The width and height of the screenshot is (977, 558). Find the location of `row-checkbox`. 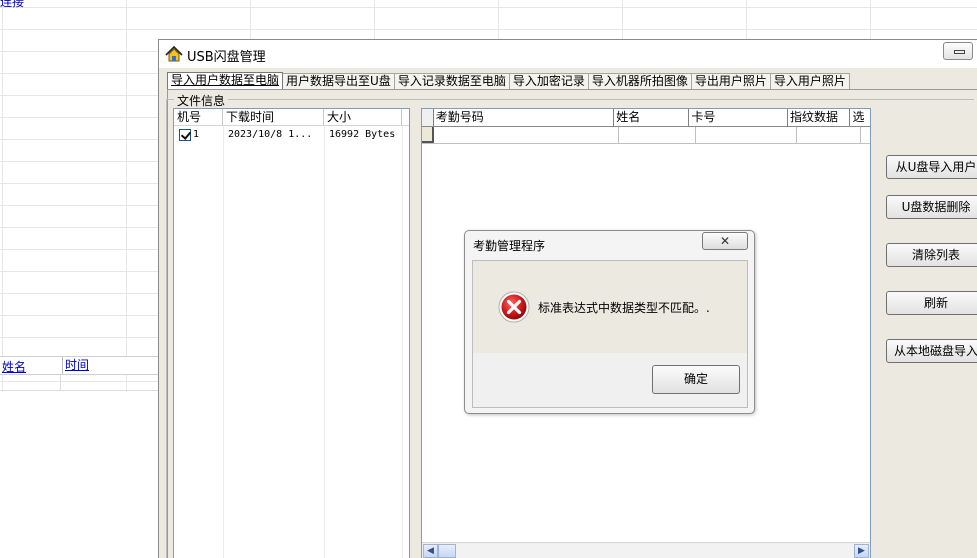

row-checkbox is located at coordinates (185, 135).